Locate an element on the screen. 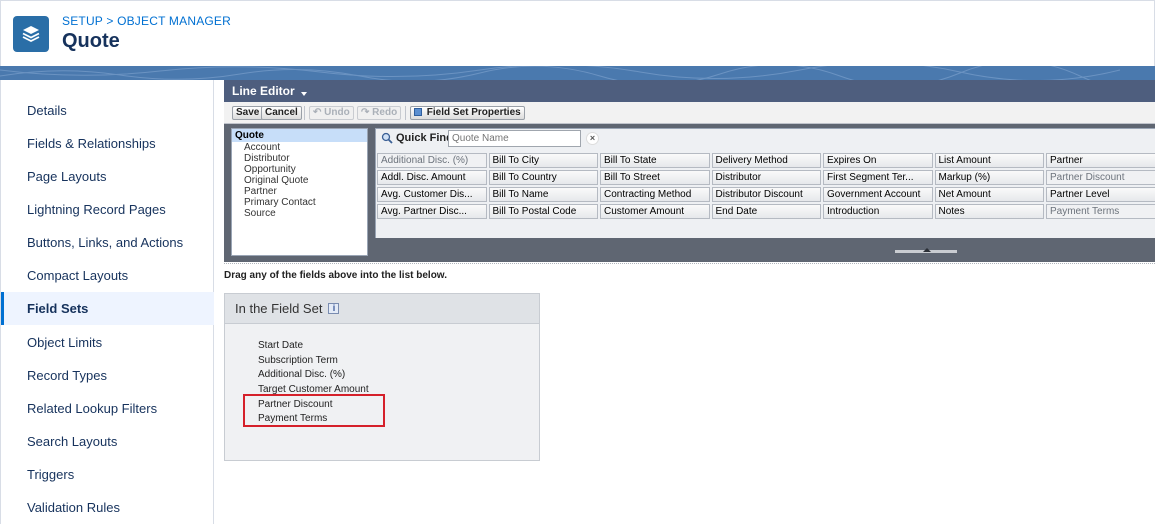 The height and width of the screenshot is (524, 1155). field-set-item: Additional Disc. (%) is located at coordinates (313, 375).